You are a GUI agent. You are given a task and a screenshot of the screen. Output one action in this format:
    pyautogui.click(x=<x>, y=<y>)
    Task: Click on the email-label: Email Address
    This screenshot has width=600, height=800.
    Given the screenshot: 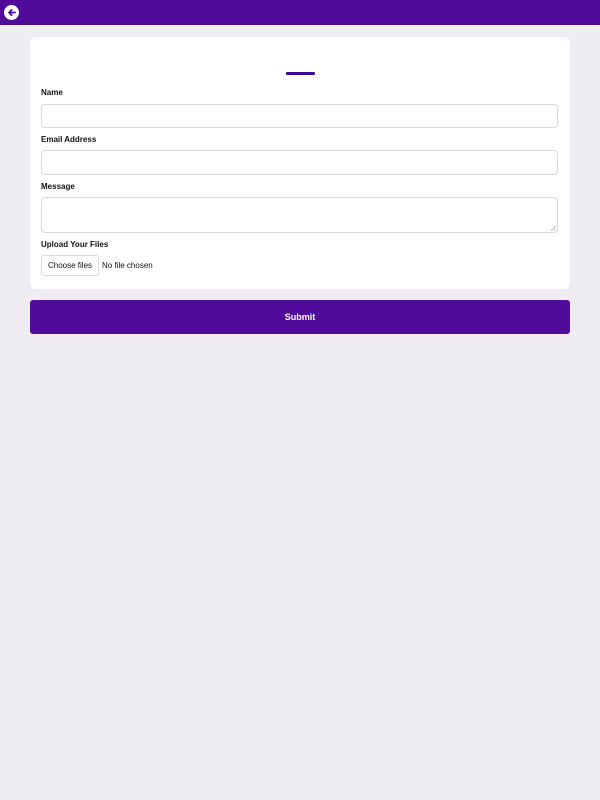 What is the action you would take?
    pyautogui.click(x=69, y=139)
    